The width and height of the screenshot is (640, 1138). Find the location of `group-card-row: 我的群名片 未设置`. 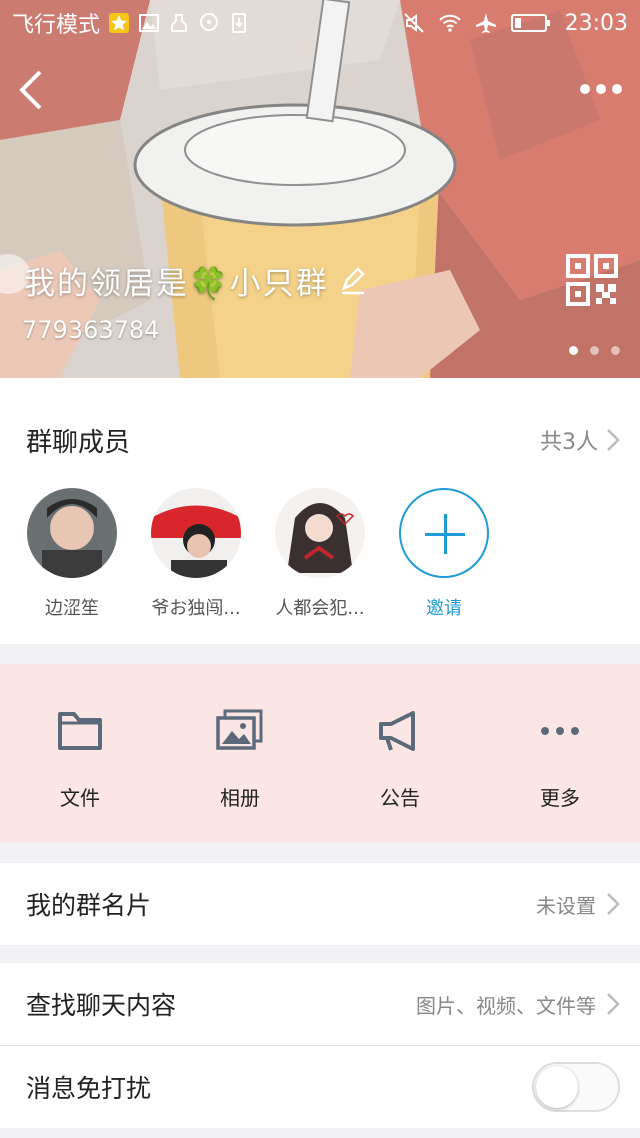

group-card-row: 我的群名片 未设置 is located at coordinates (320, 904).